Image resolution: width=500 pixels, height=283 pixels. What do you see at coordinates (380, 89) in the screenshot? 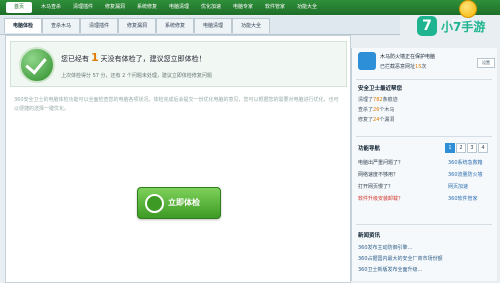
I see `stats-title: 安全卫士最近帮您` at bounding box center [380, 89].